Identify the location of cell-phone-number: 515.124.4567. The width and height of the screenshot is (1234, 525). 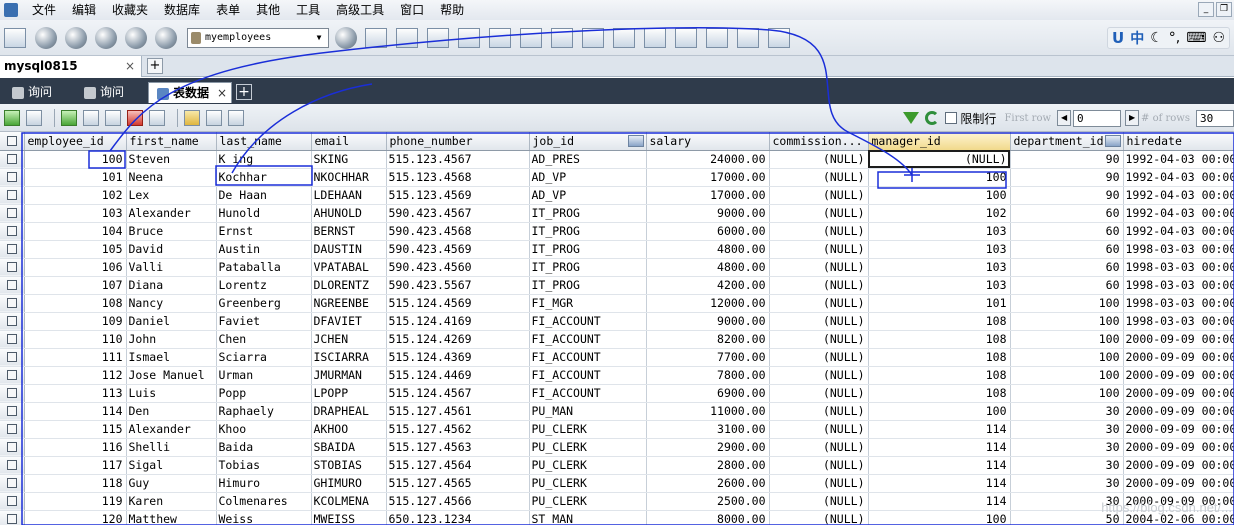
(458, 393).